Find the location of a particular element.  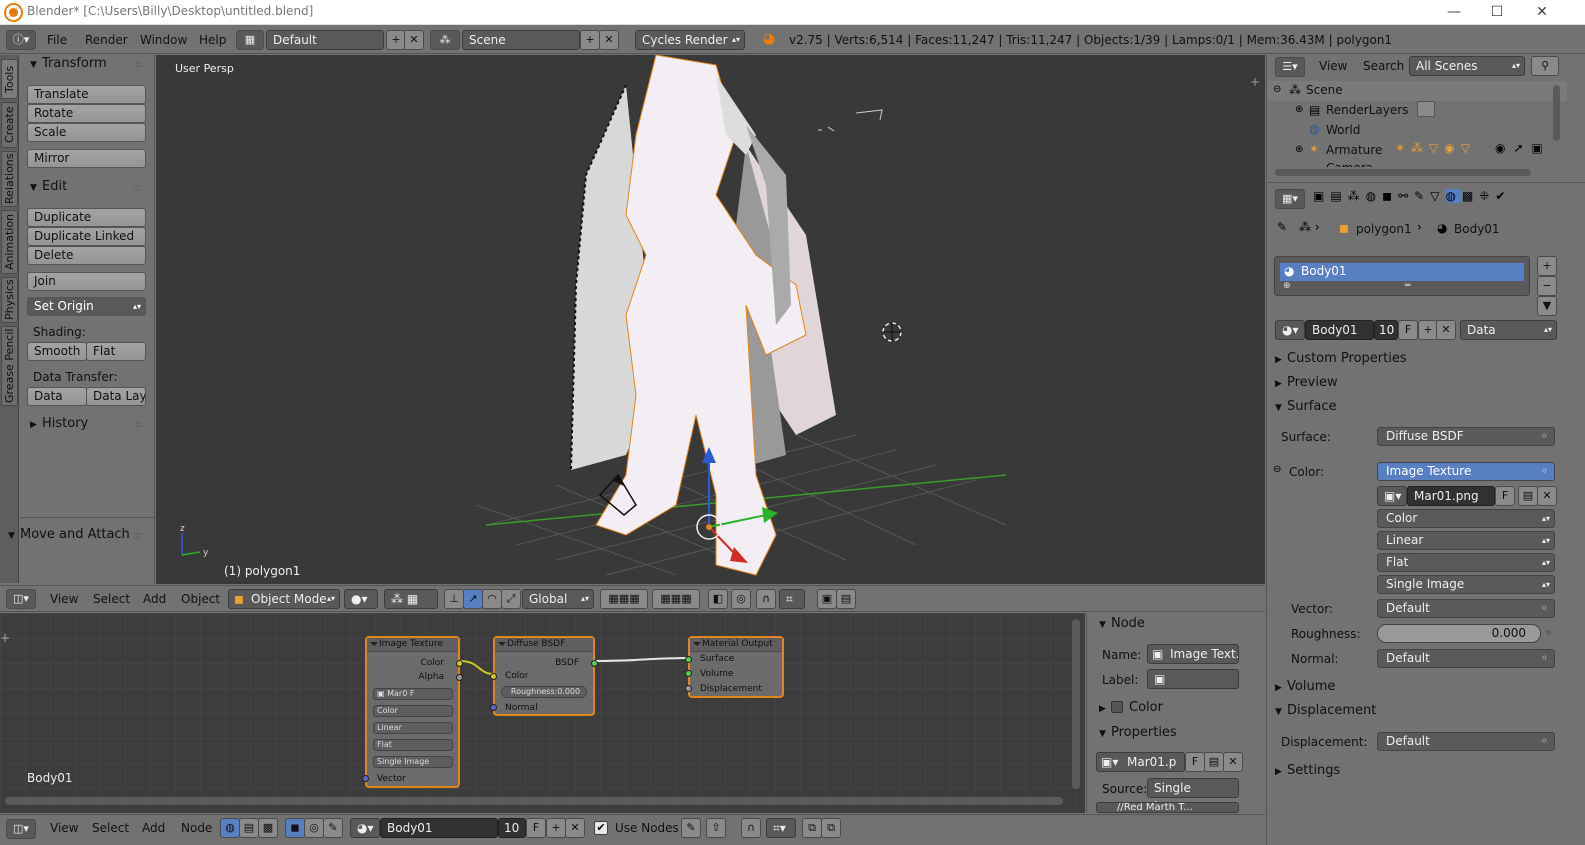

info-editor-type-icon: ⓘ▾ is located at coordinates (21, 40).